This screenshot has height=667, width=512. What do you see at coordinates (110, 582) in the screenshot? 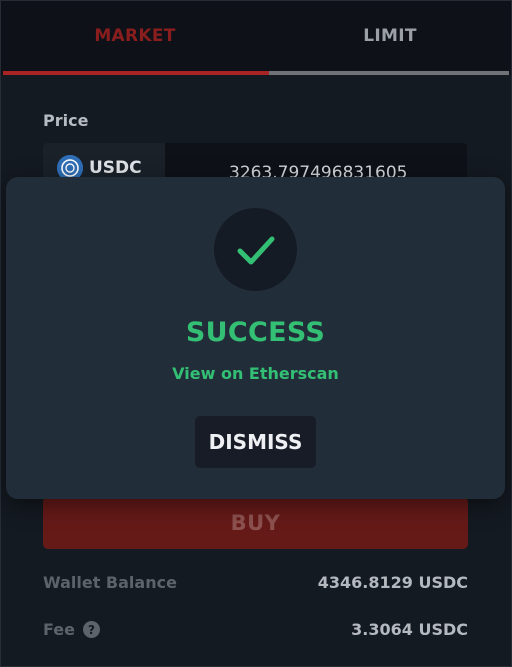
I see `wallet-balance-label: Wallet Balance` at bounding box center [110, 582].